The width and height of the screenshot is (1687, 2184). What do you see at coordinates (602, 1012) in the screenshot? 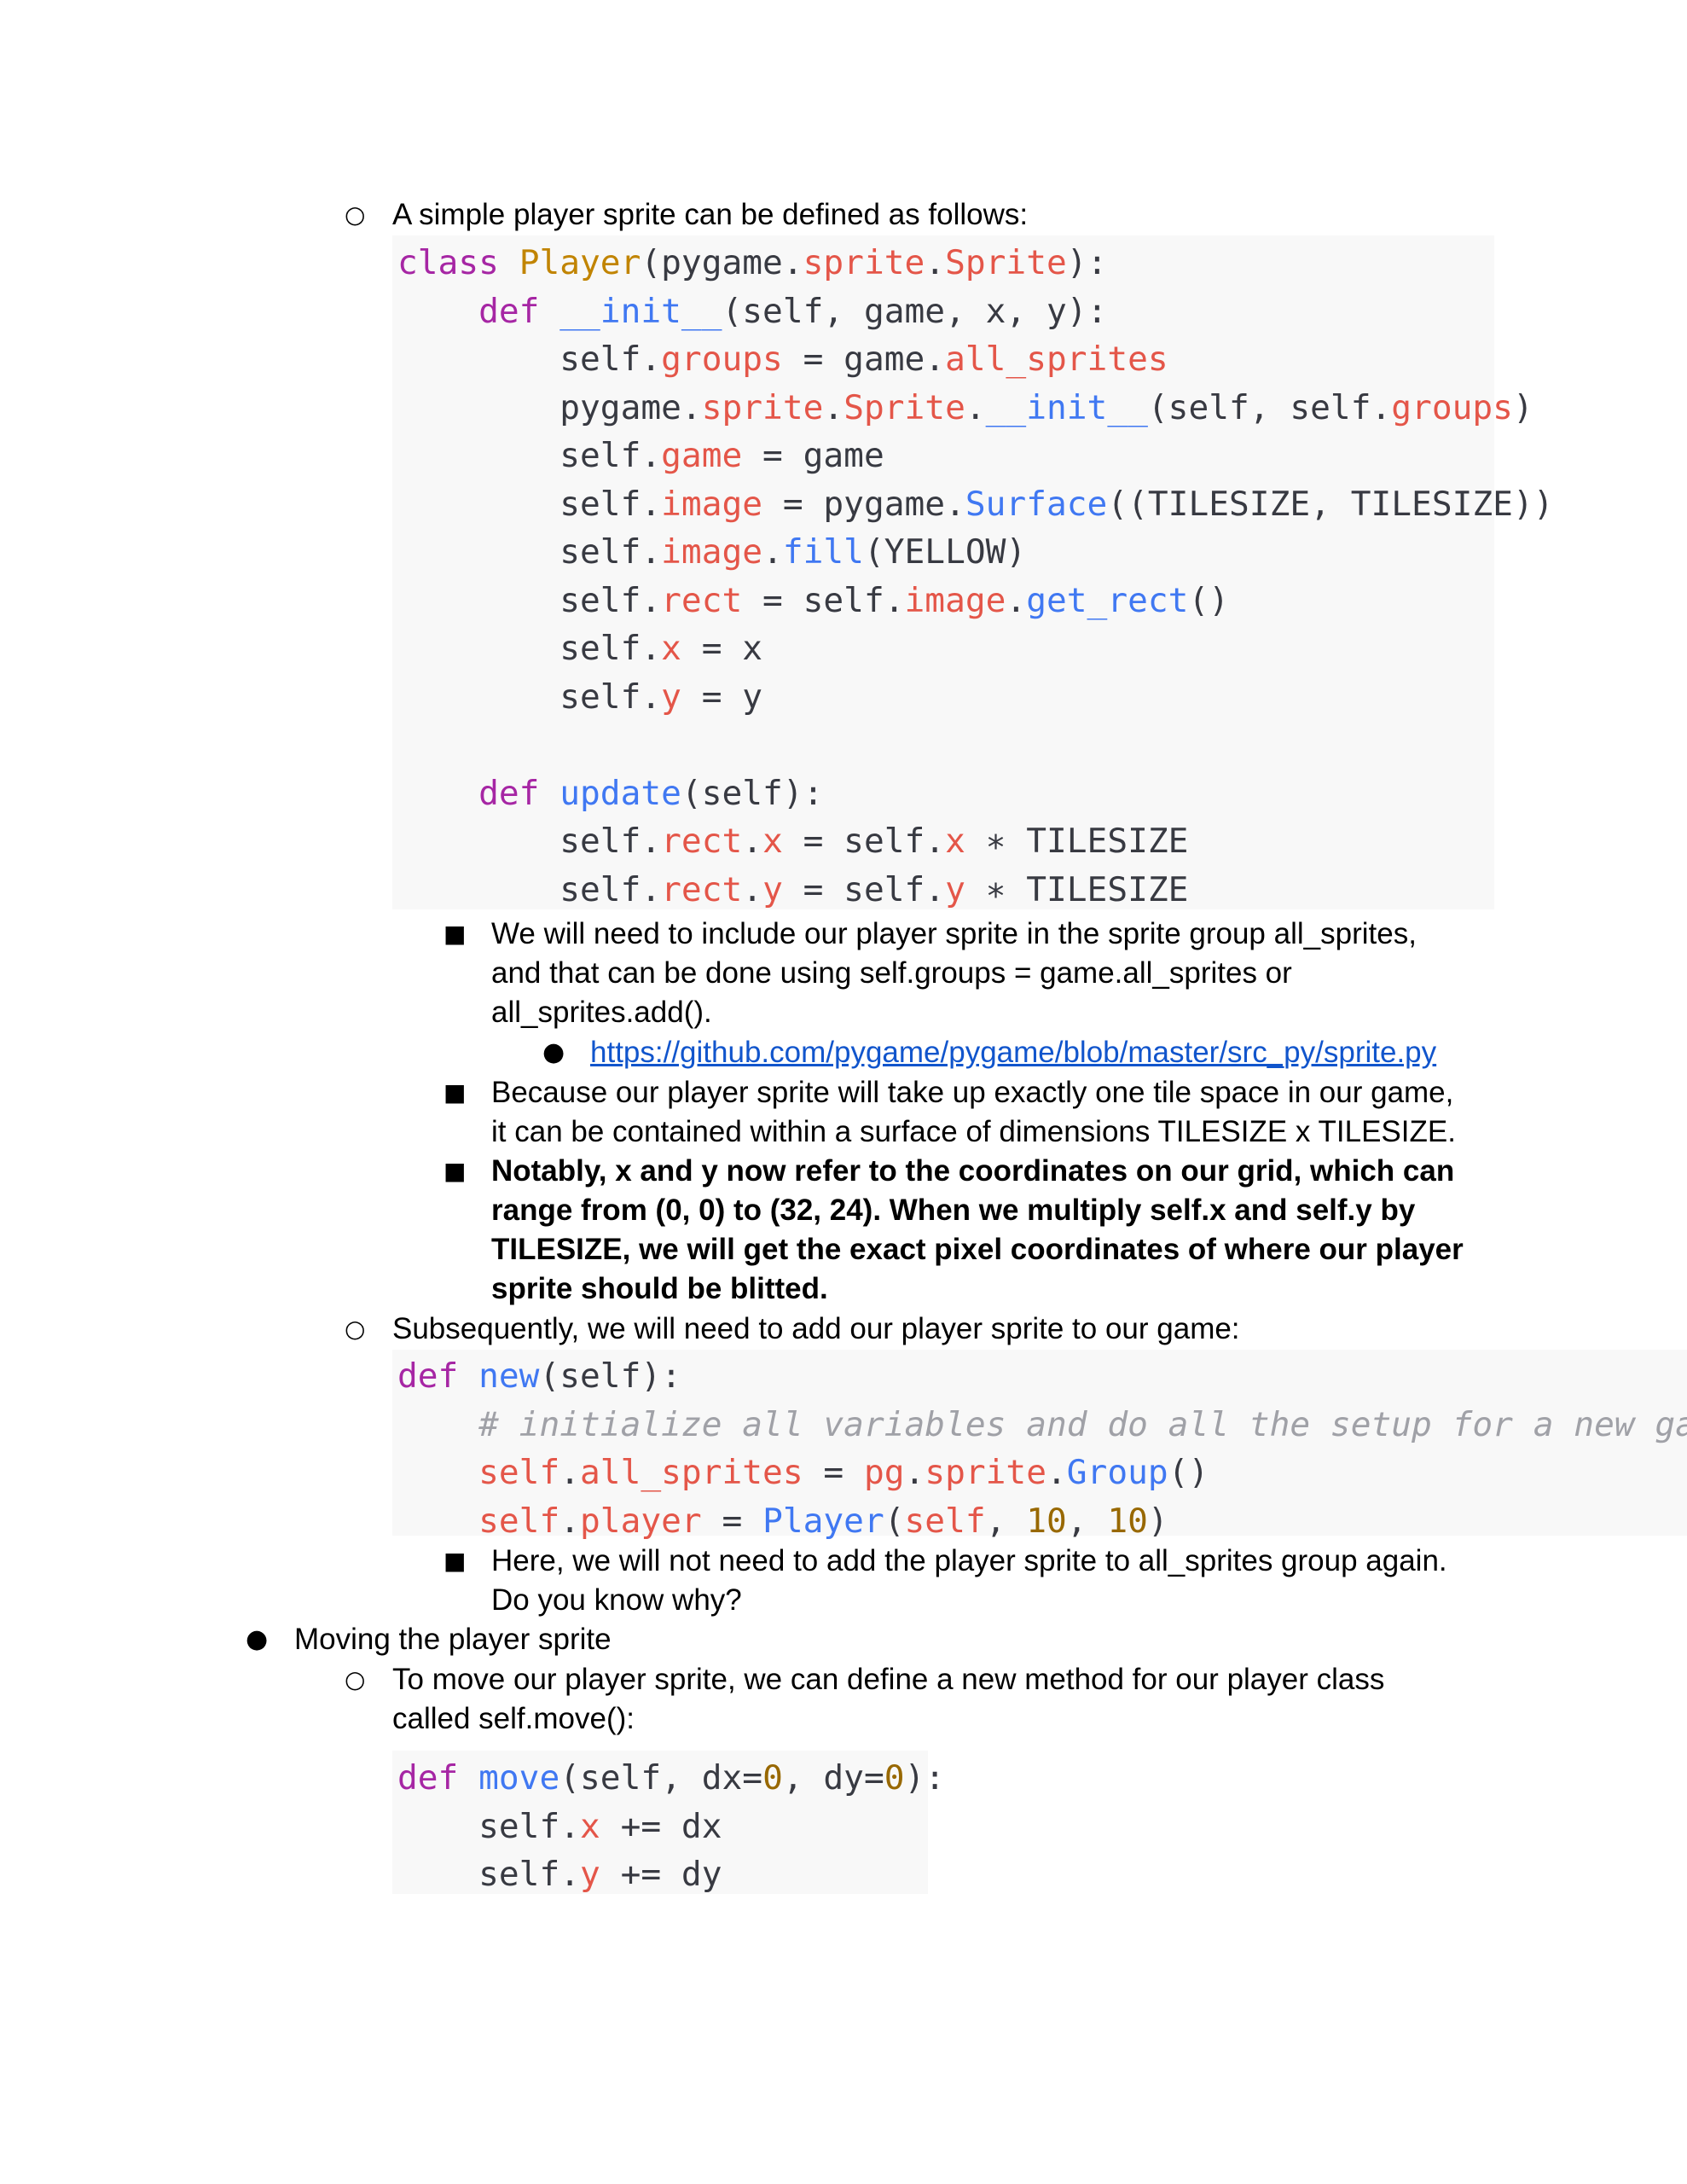
I see `note-sprite-group-line-3: all_sprites.add().` at bounding box center [602, 1012].